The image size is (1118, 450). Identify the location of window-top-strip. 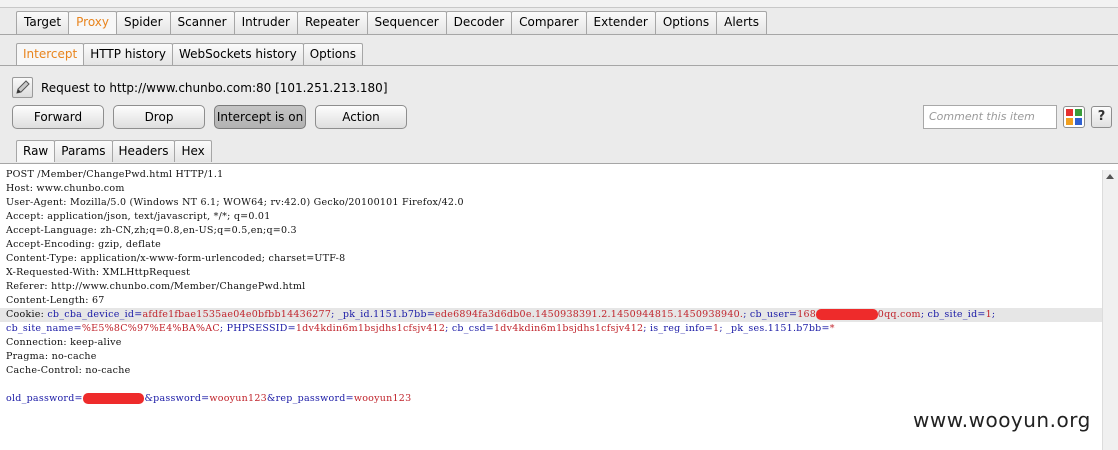
(559, 4).